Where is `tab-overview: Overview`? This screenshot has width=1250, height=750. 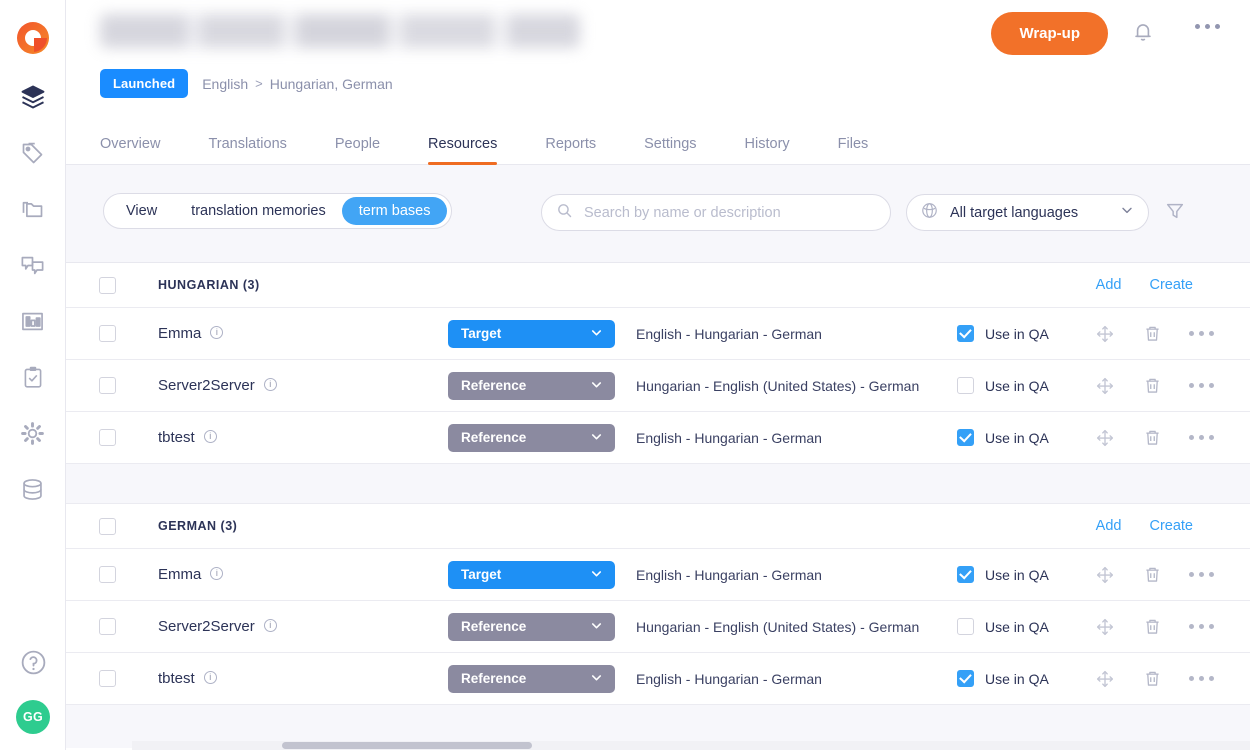
tab-overview: Overview is located at coordinates (130, 150).